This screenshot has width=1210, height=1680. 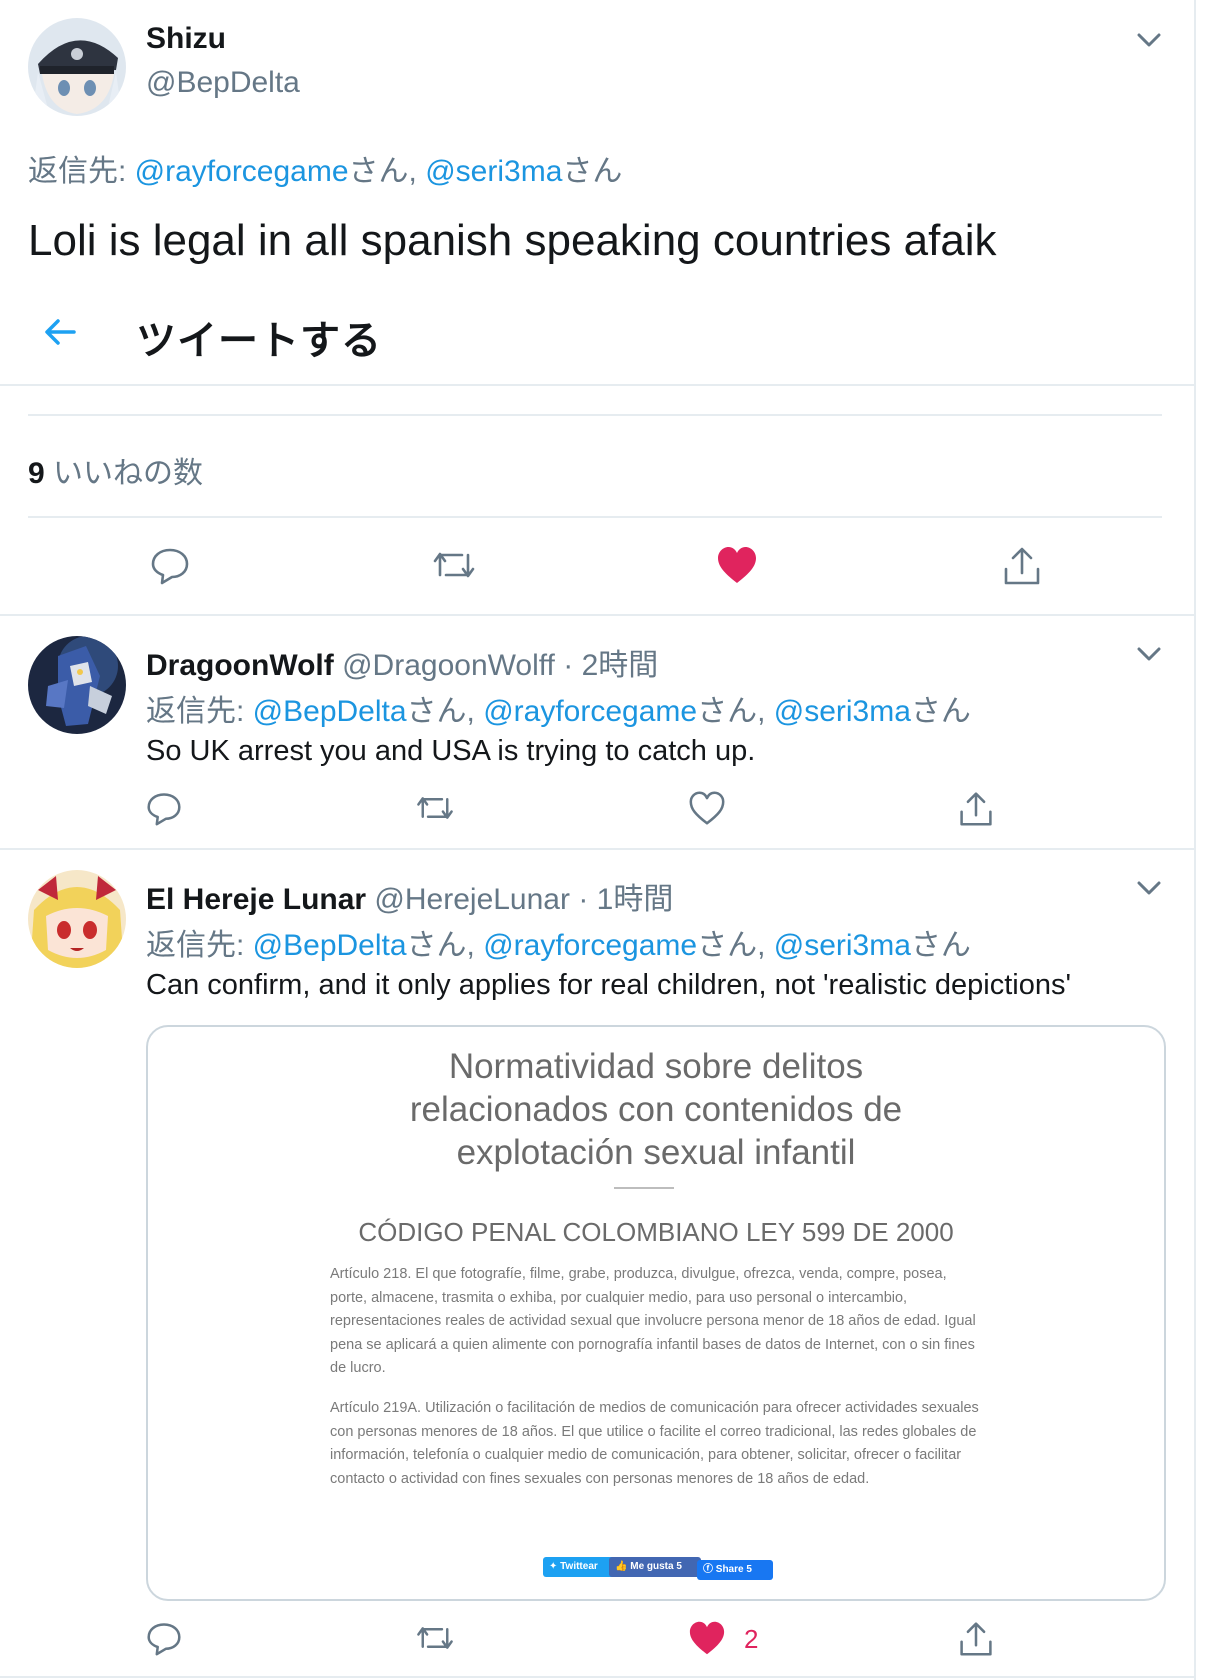 I want to click on timestamp: 2時間, so click(x=620, y=665).